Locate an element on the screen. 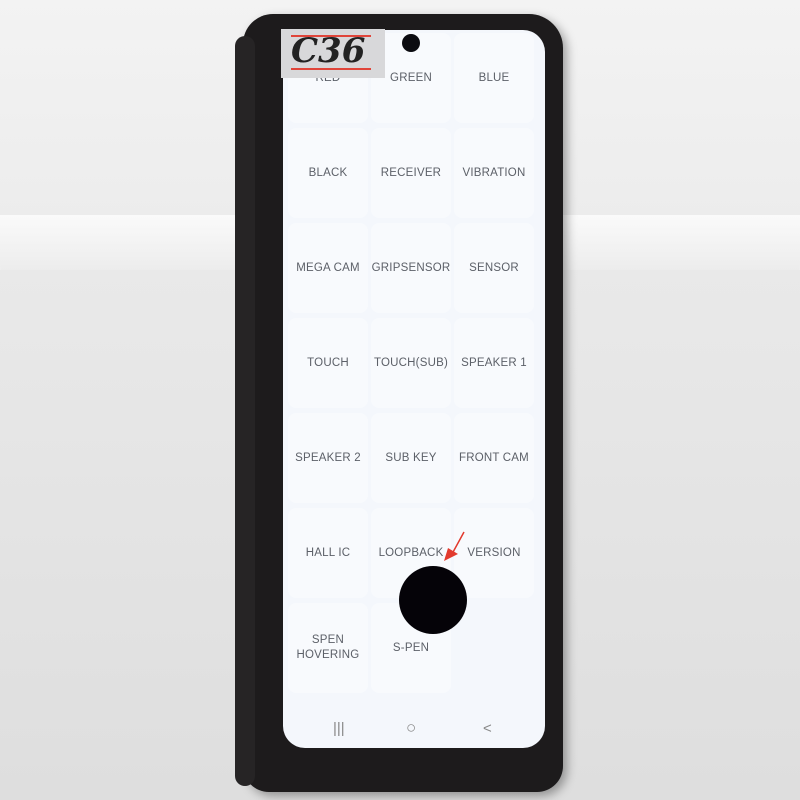 The image size is (800, 800). test-menu-item: MEGA CAM is located at coordinates (328, 268).